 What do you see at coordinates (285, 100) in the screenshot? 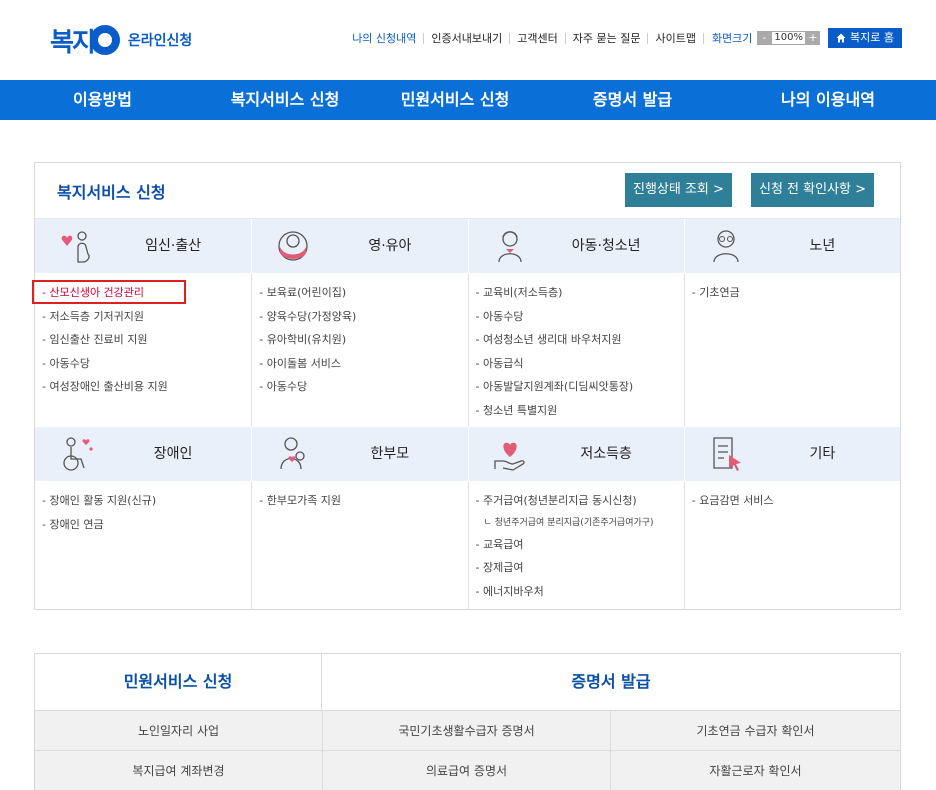
I see `nav-welfare-apply: 복지서비스 신청` at bounding box center [285, 100].